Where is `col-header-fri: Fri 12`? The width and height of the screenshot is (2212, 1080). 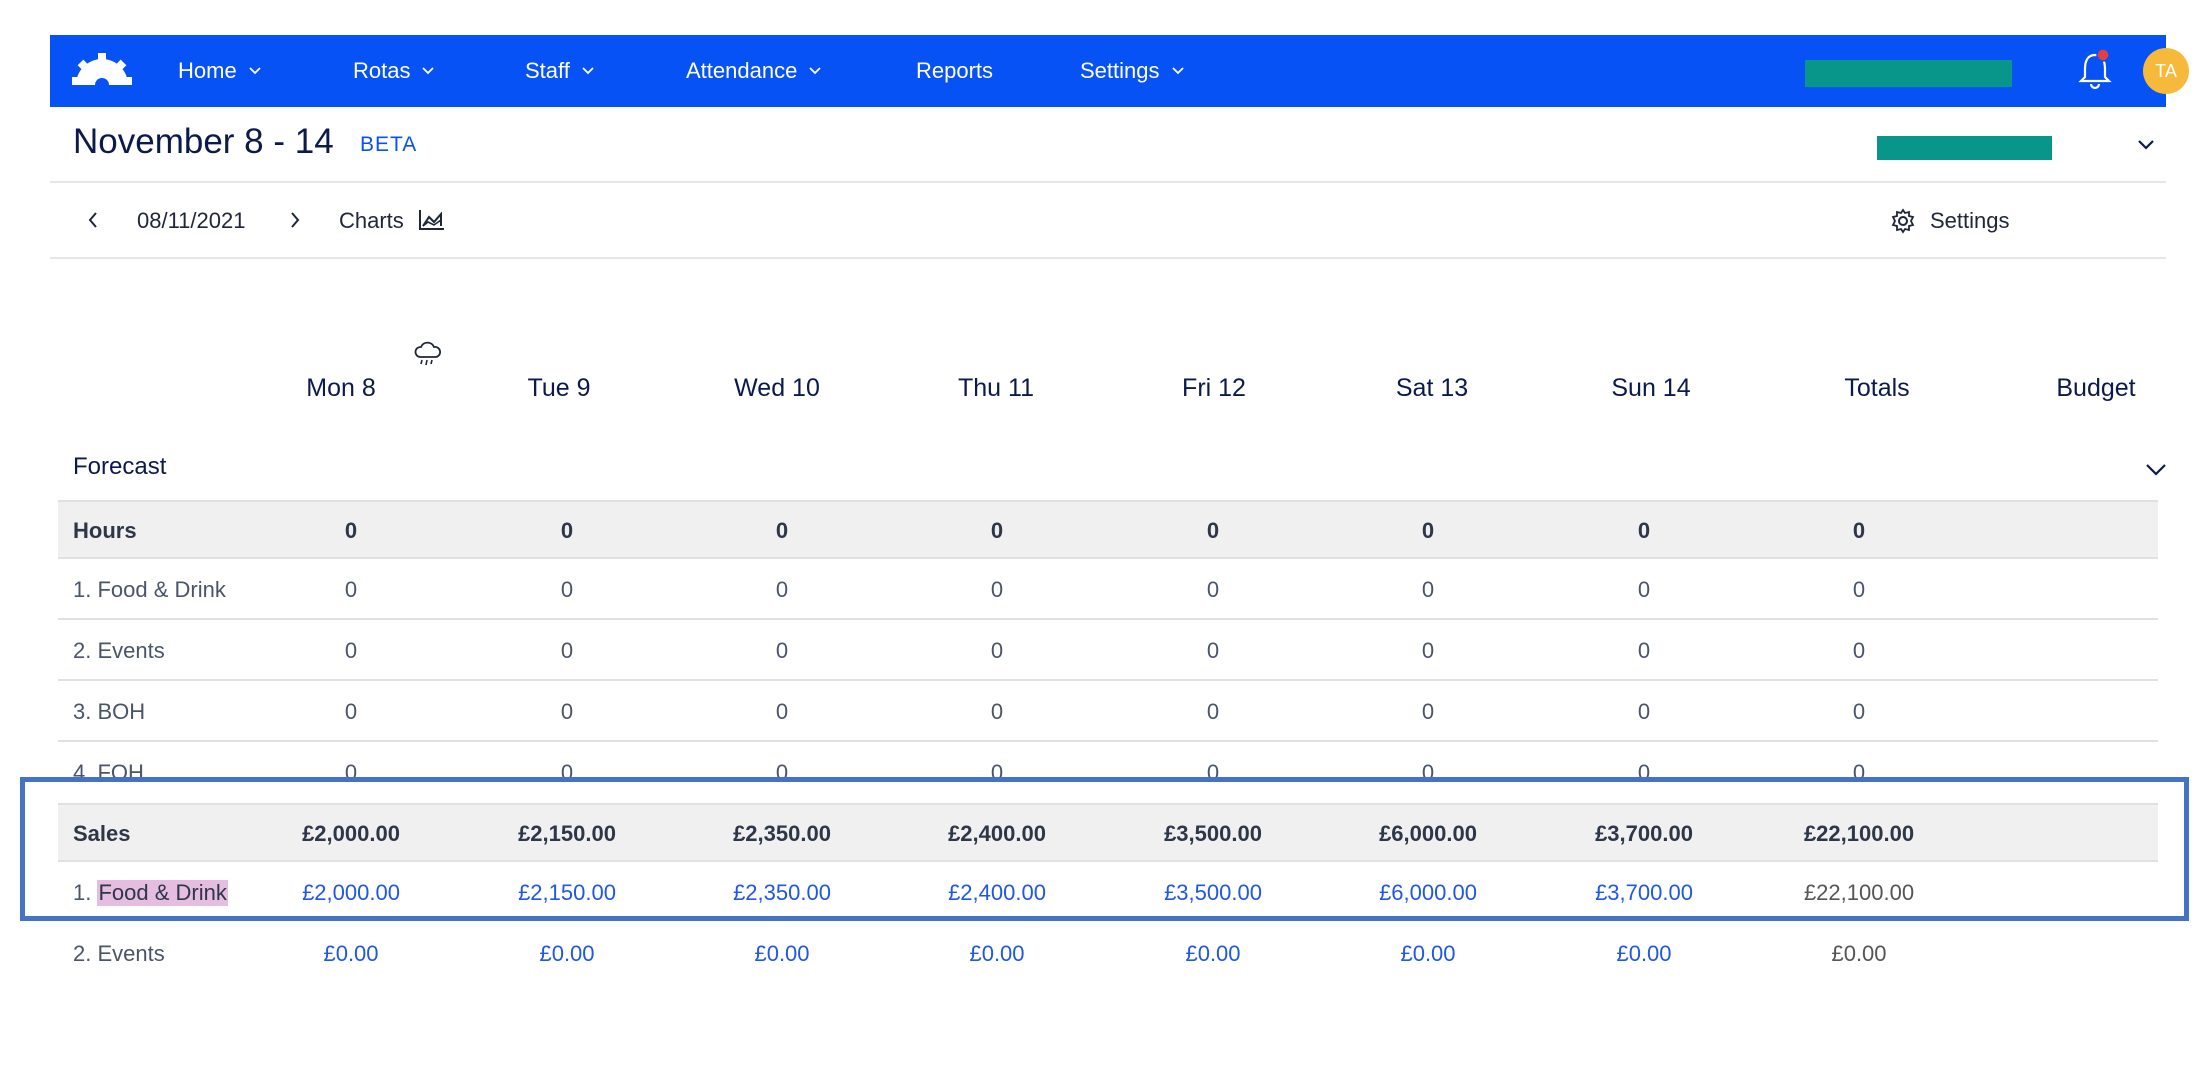
col-header-fri: Fri 12 is located at coordinates (1214, 388).